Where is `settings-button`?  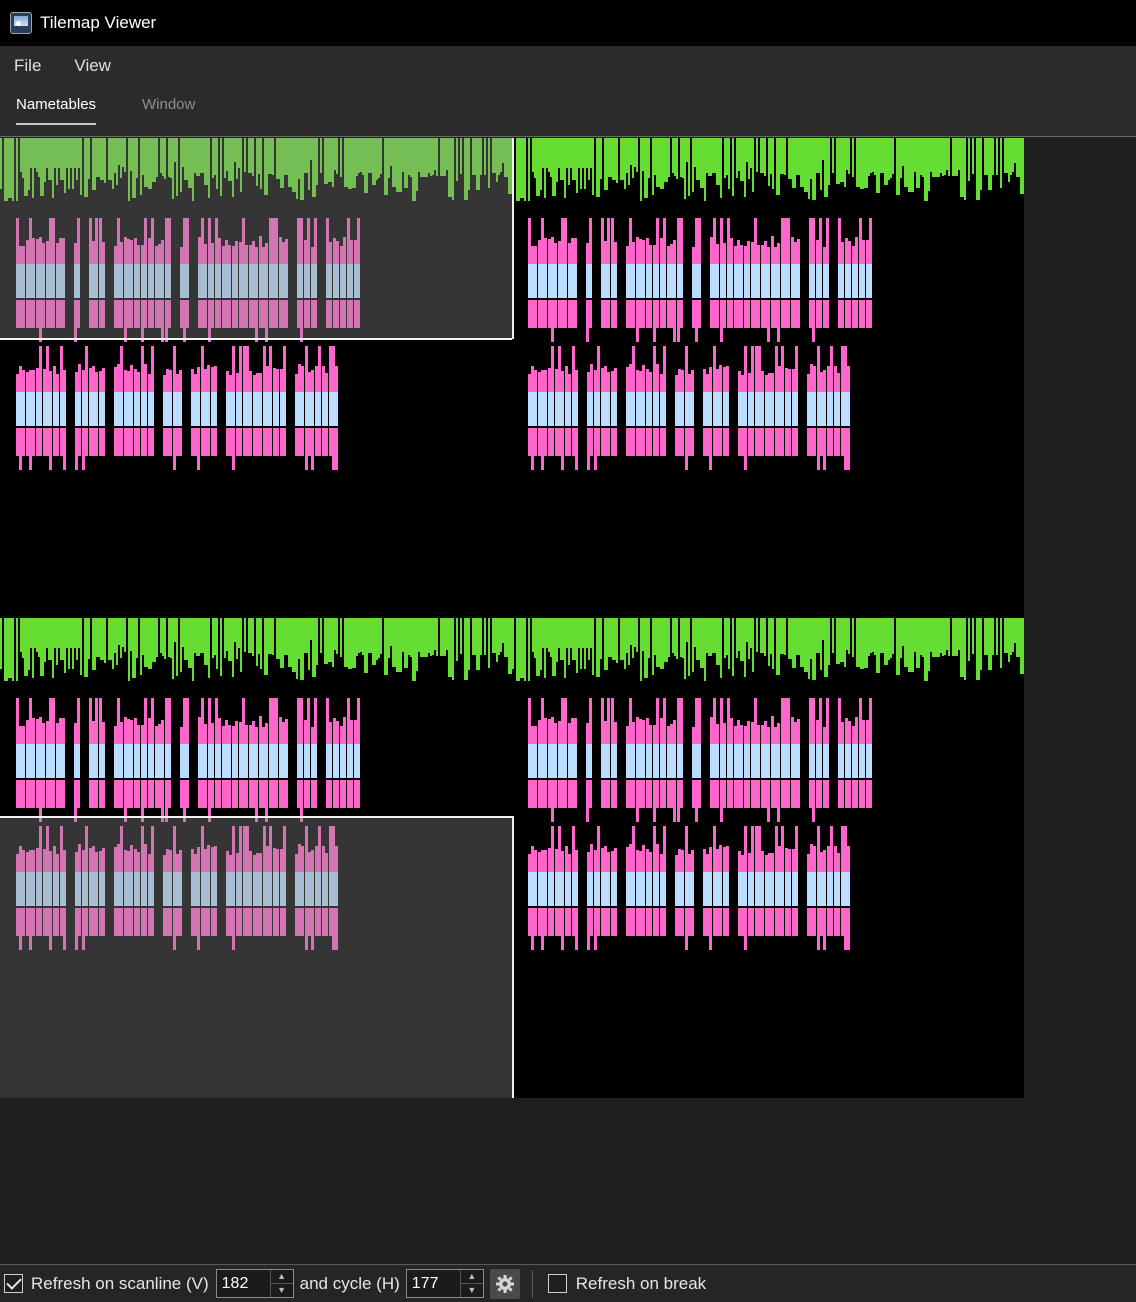 settings-button is located at coordinates (504, 1283).